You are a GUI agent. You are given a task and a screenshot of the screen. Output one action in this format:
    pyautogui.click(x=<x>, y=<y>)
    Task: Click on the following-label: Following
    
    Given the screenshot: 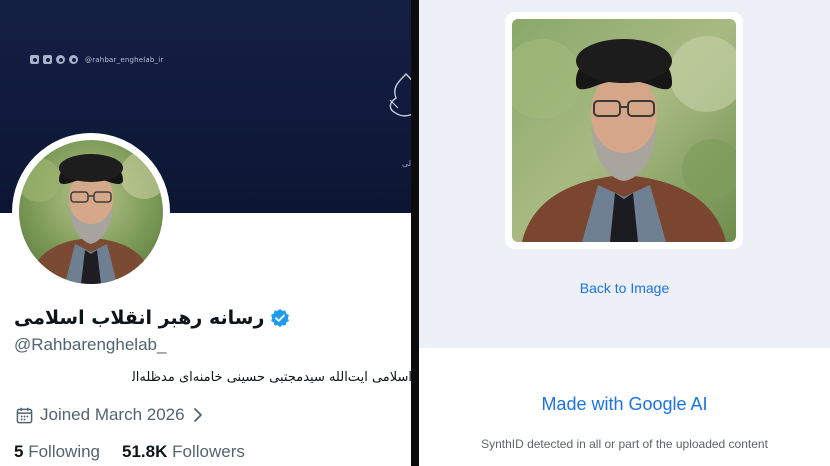 What is the action you would take?
    pyautogui.click(x=64, y=451)
    